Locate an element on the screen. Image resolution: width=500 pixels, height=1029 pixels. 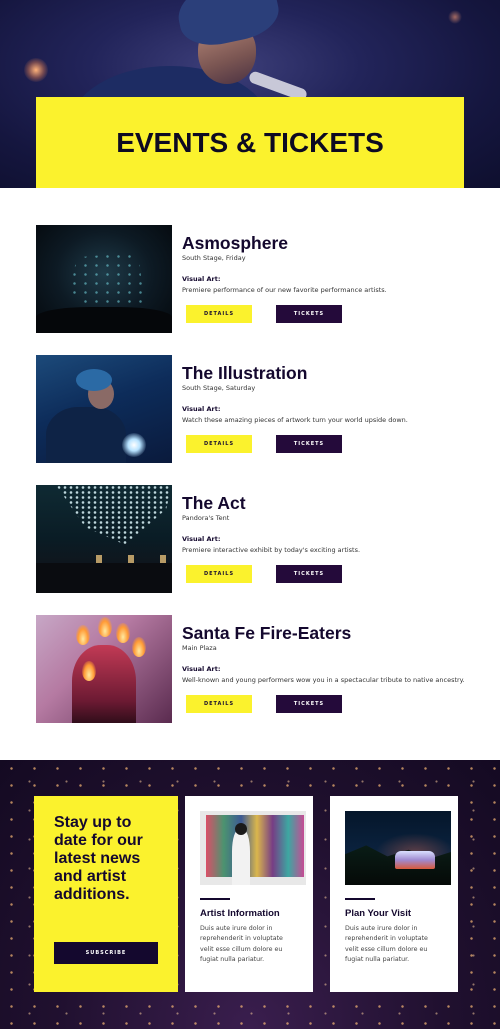
event-venue: Main Plaza is located at coordinates (199, 648).